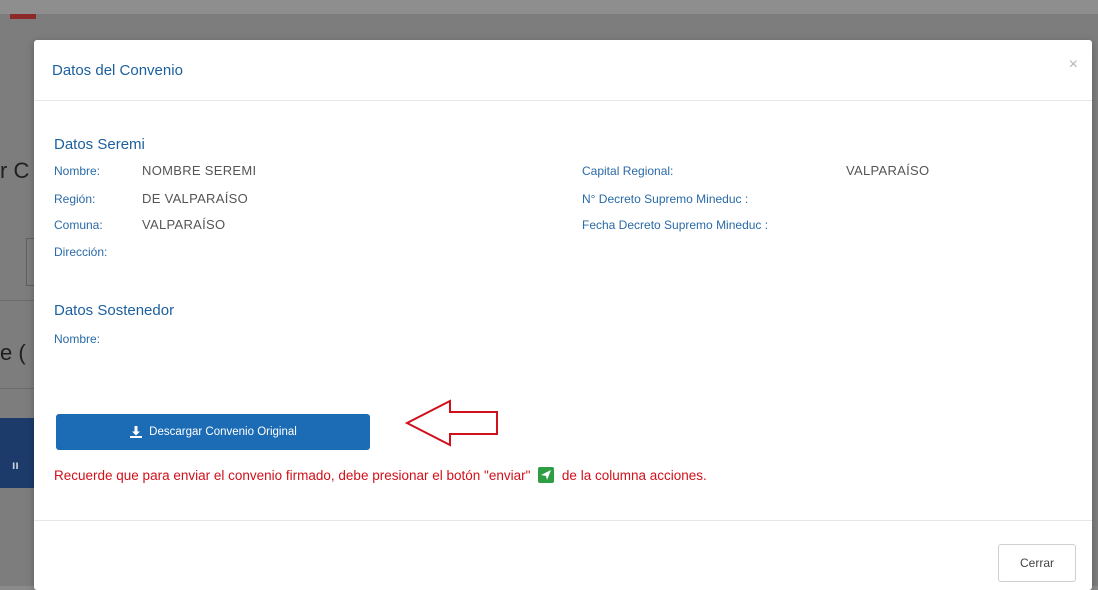 This screenshot has height=590, width=1098. Describe the element at coordinates (136, 432) in the screenshot. I see `download-icon` at that location.